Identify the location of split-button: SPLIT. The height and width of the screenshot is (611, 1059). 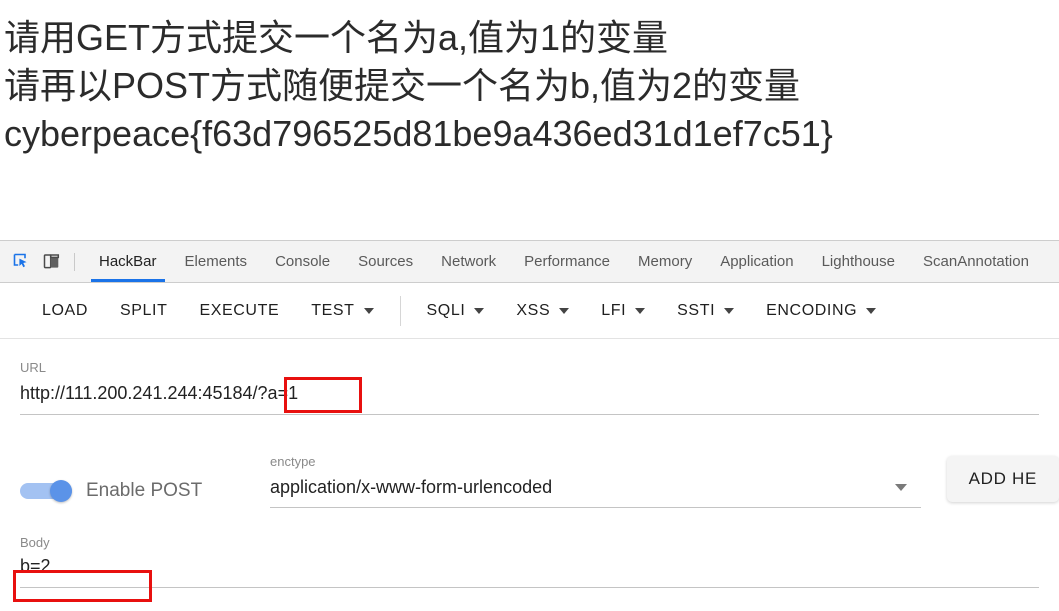
(143, 311).